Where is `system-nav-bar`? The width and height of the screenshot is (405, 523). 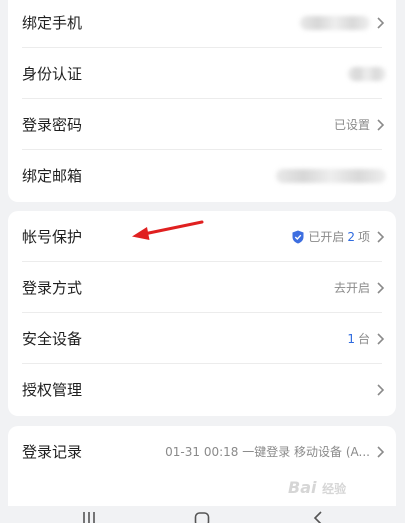 system-nav-bar is located at coordinates (202, 514).